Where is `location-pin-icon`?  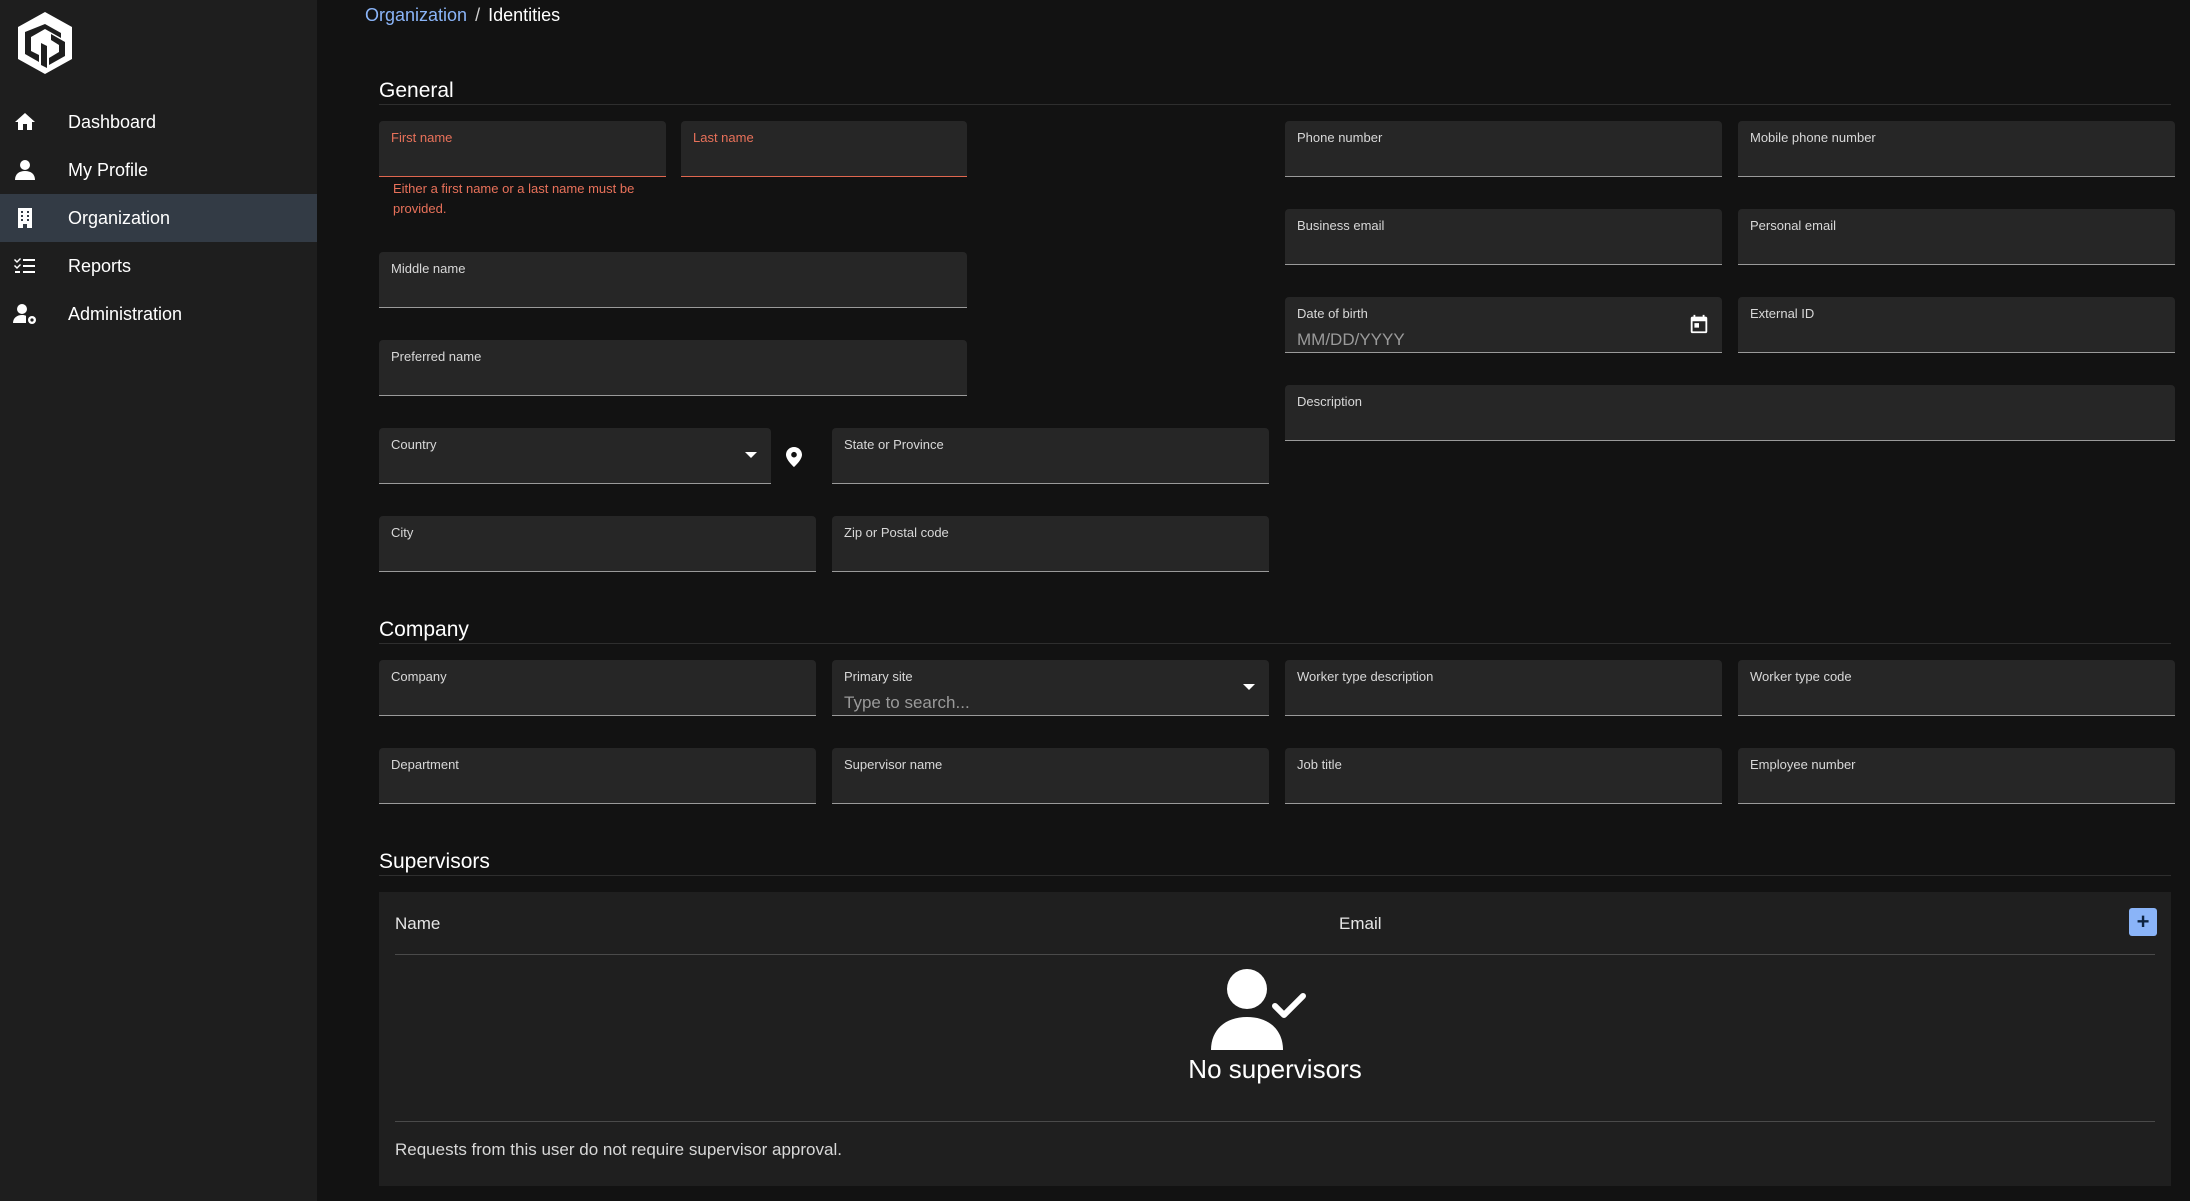 location-pin-icon is located at coordinates (795, 458).